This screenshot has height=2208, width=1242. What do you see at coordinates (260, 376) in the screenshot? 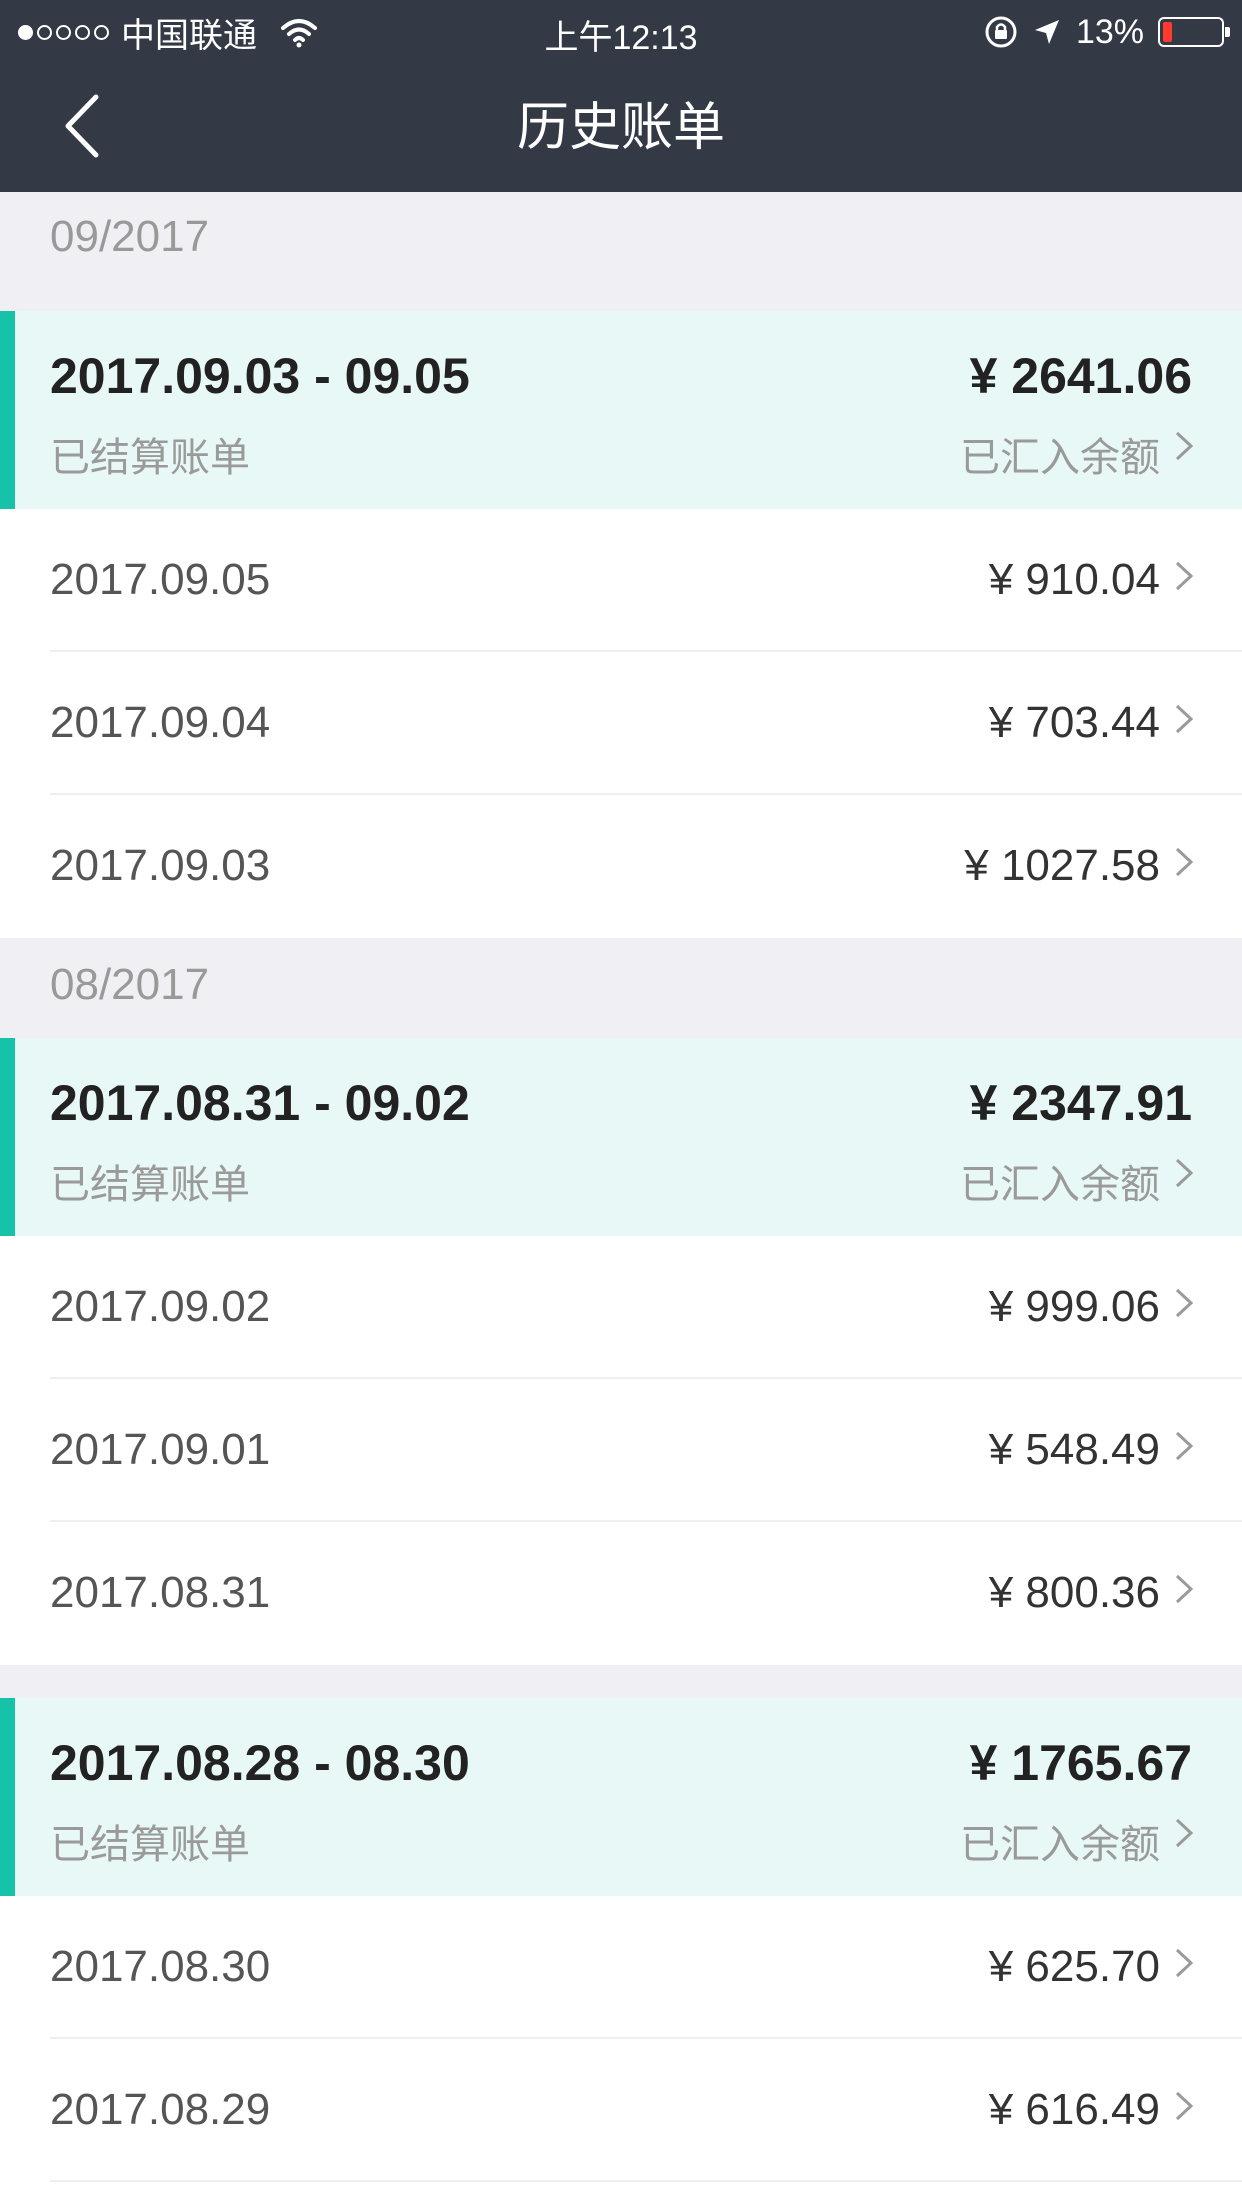
I see `bill-period: 2017.09.03 - 09.05` at bounding box center [260, 376].